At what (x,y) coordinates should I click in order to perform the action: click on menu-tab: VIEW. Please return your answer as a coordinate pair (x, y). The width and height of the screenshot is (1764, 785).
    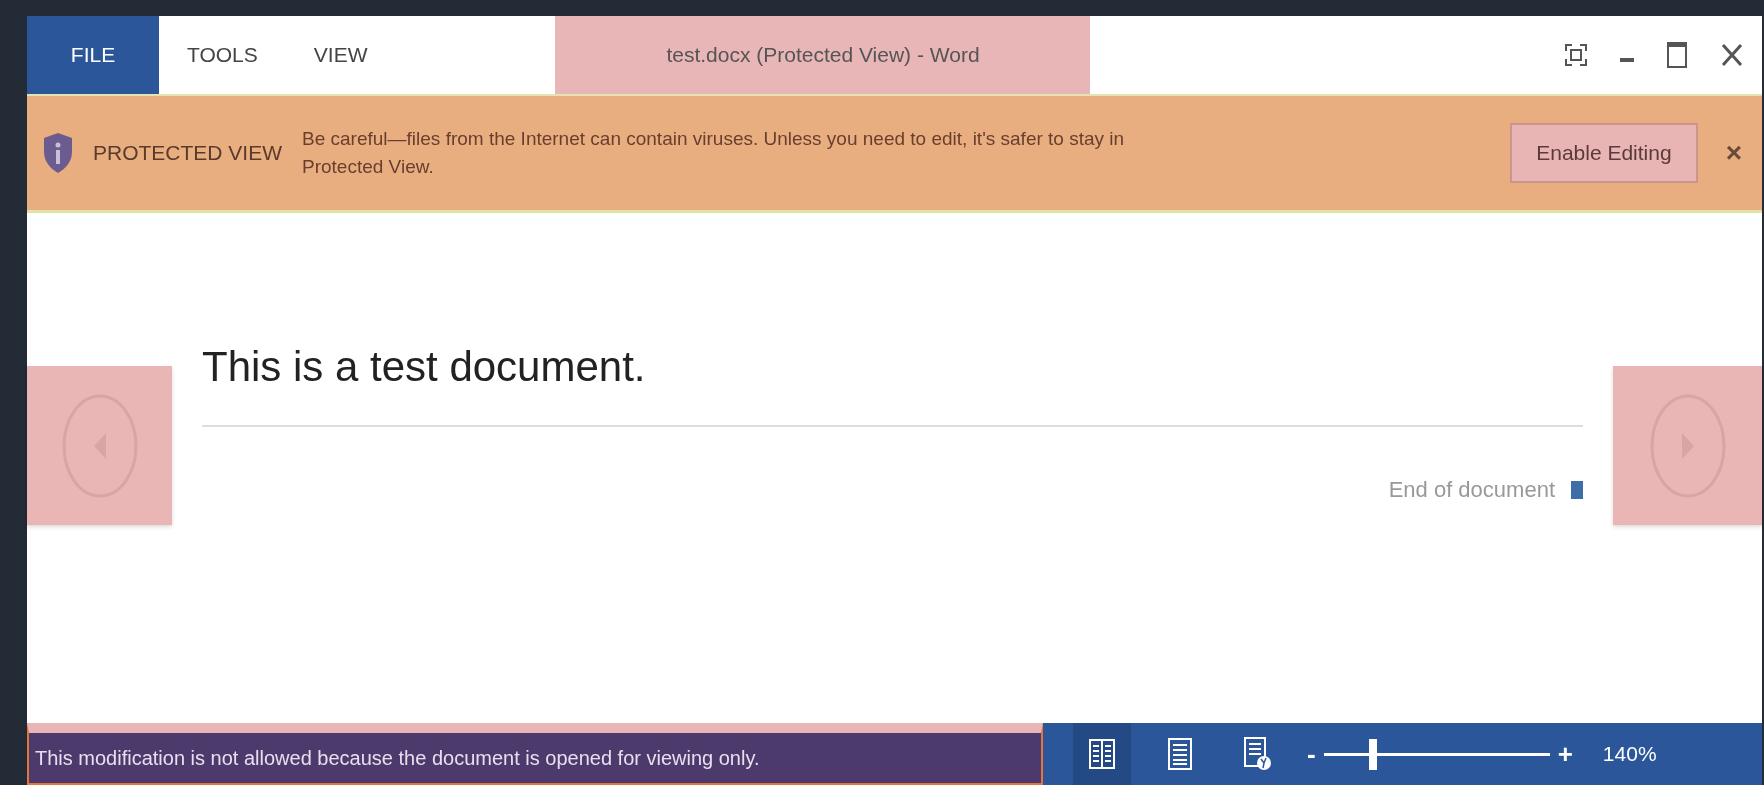
    Looking at the image, I should click on (340, 55).